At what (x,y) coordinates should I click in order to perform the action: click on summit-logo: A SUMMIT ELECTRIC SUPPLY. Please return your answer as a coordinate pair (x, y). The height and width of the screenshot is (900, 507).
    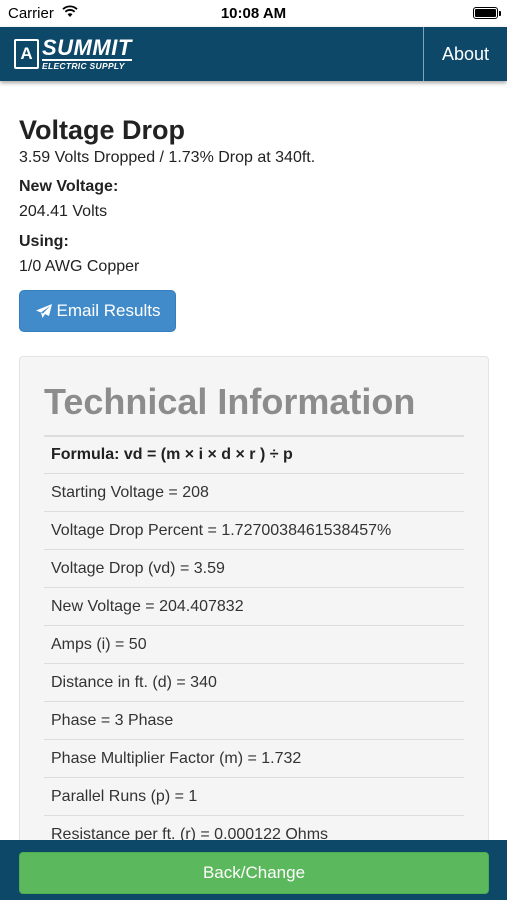
    Looking at the image, I should click on (73, 53).